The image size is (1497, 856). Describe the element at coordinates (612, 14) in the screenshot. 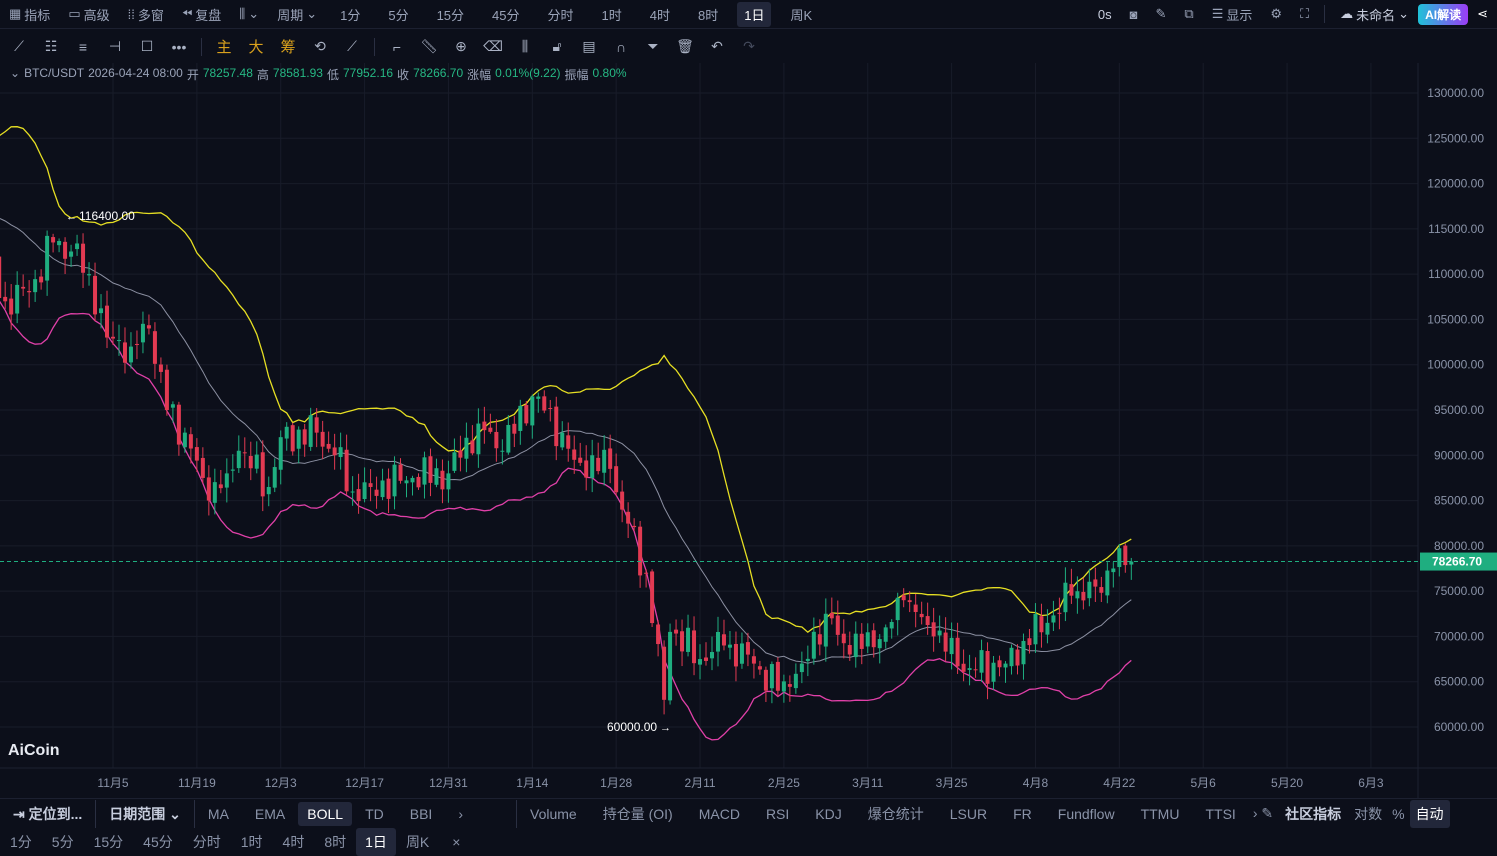

I see `period-tab: 1时` at that location.